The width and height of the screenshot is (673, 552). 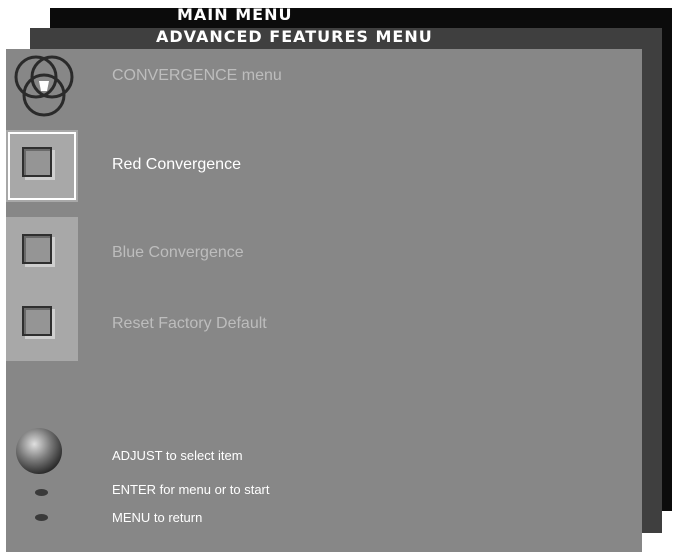 I want to click on help-enter-text: ENTER for menu or to start, so click(x=191, y=489).